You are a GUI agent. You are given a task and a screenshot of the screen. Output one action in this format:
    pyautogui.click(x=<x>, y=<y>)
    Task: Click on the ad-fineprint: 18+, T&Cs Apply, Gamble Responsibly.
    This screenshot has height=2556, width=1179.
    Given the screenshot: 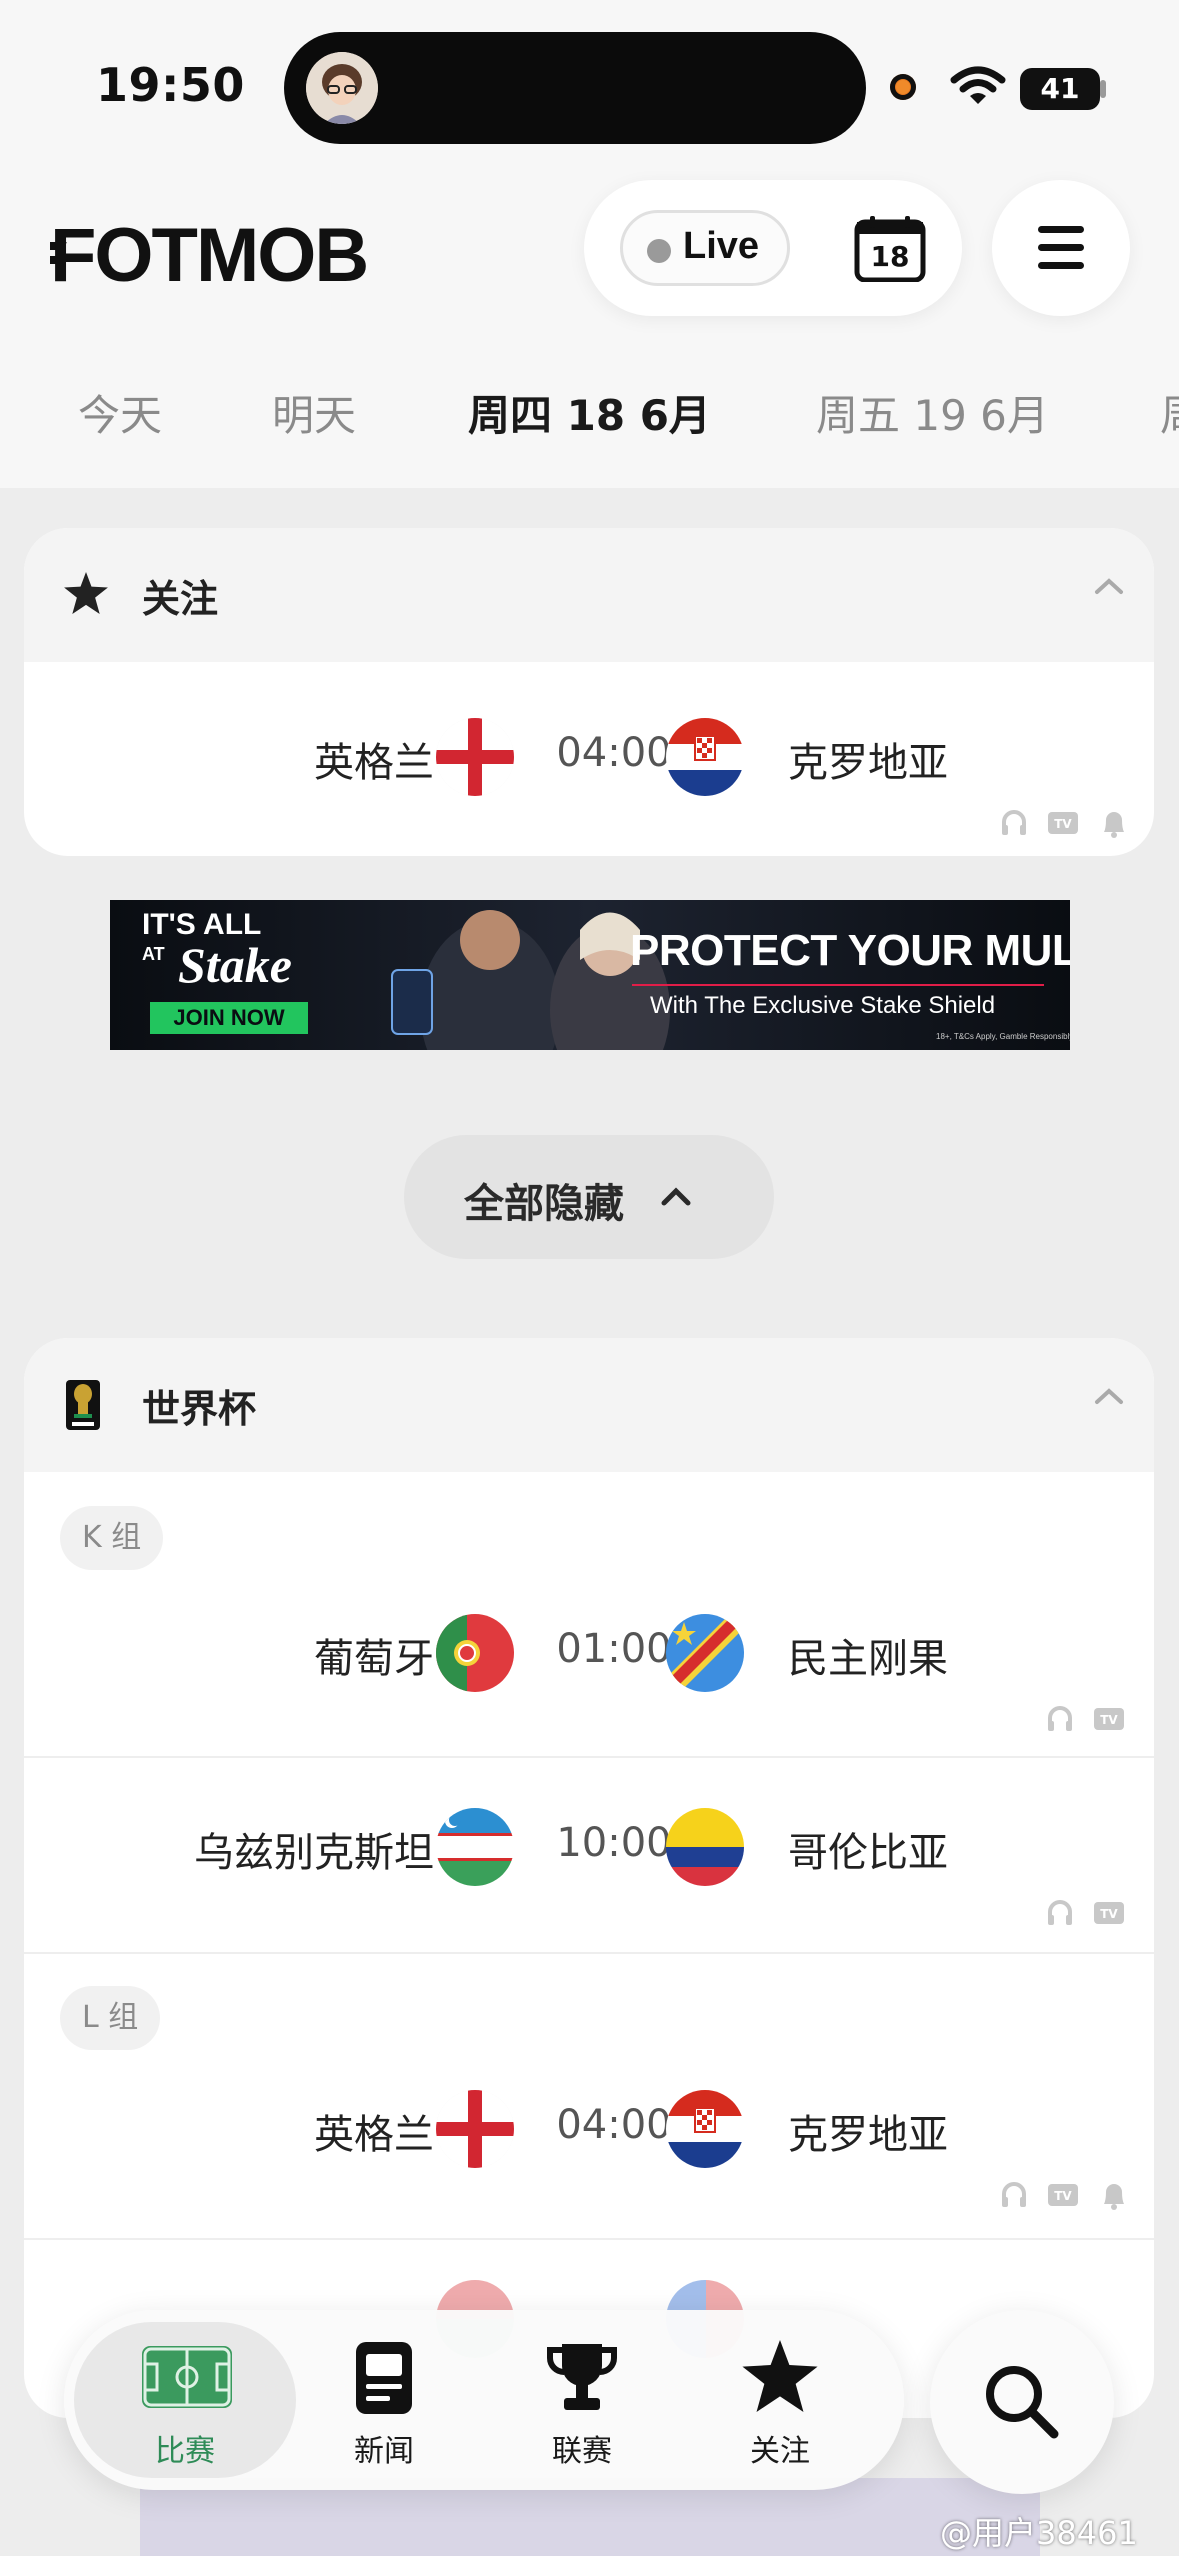 What is the action you would take?
    pyautogui.click(x=1003, y=1036)
    